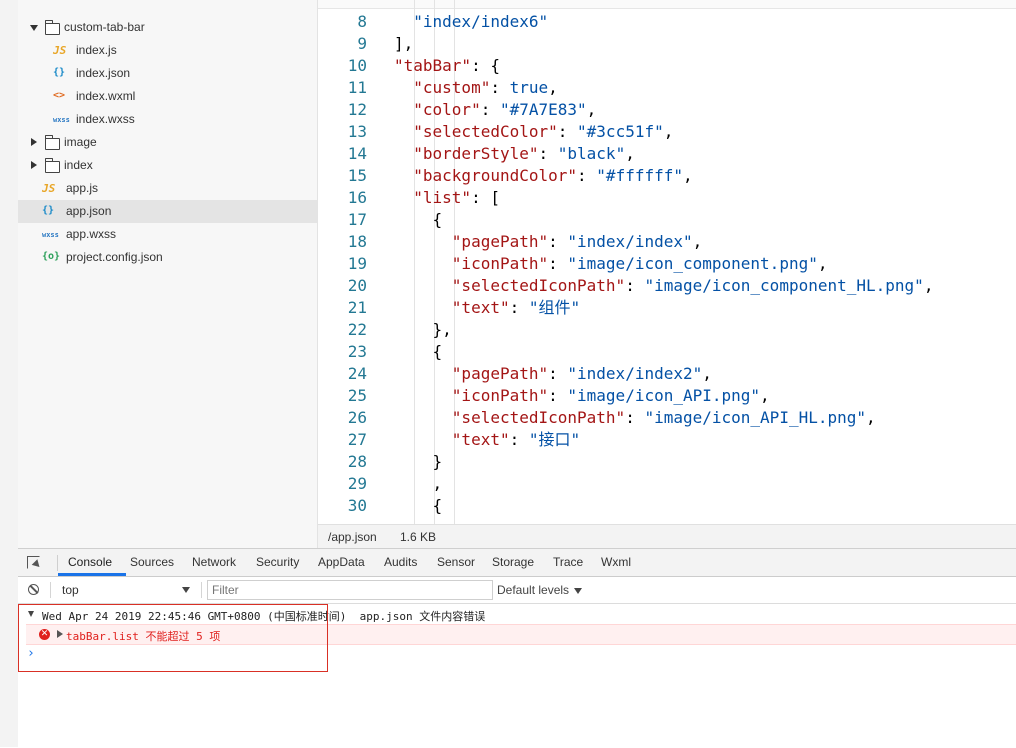 The width and height of the screenshot is (1016, 748). I want to click on code-line: 18 "pagePath": "index/index",, so click(667, 242).